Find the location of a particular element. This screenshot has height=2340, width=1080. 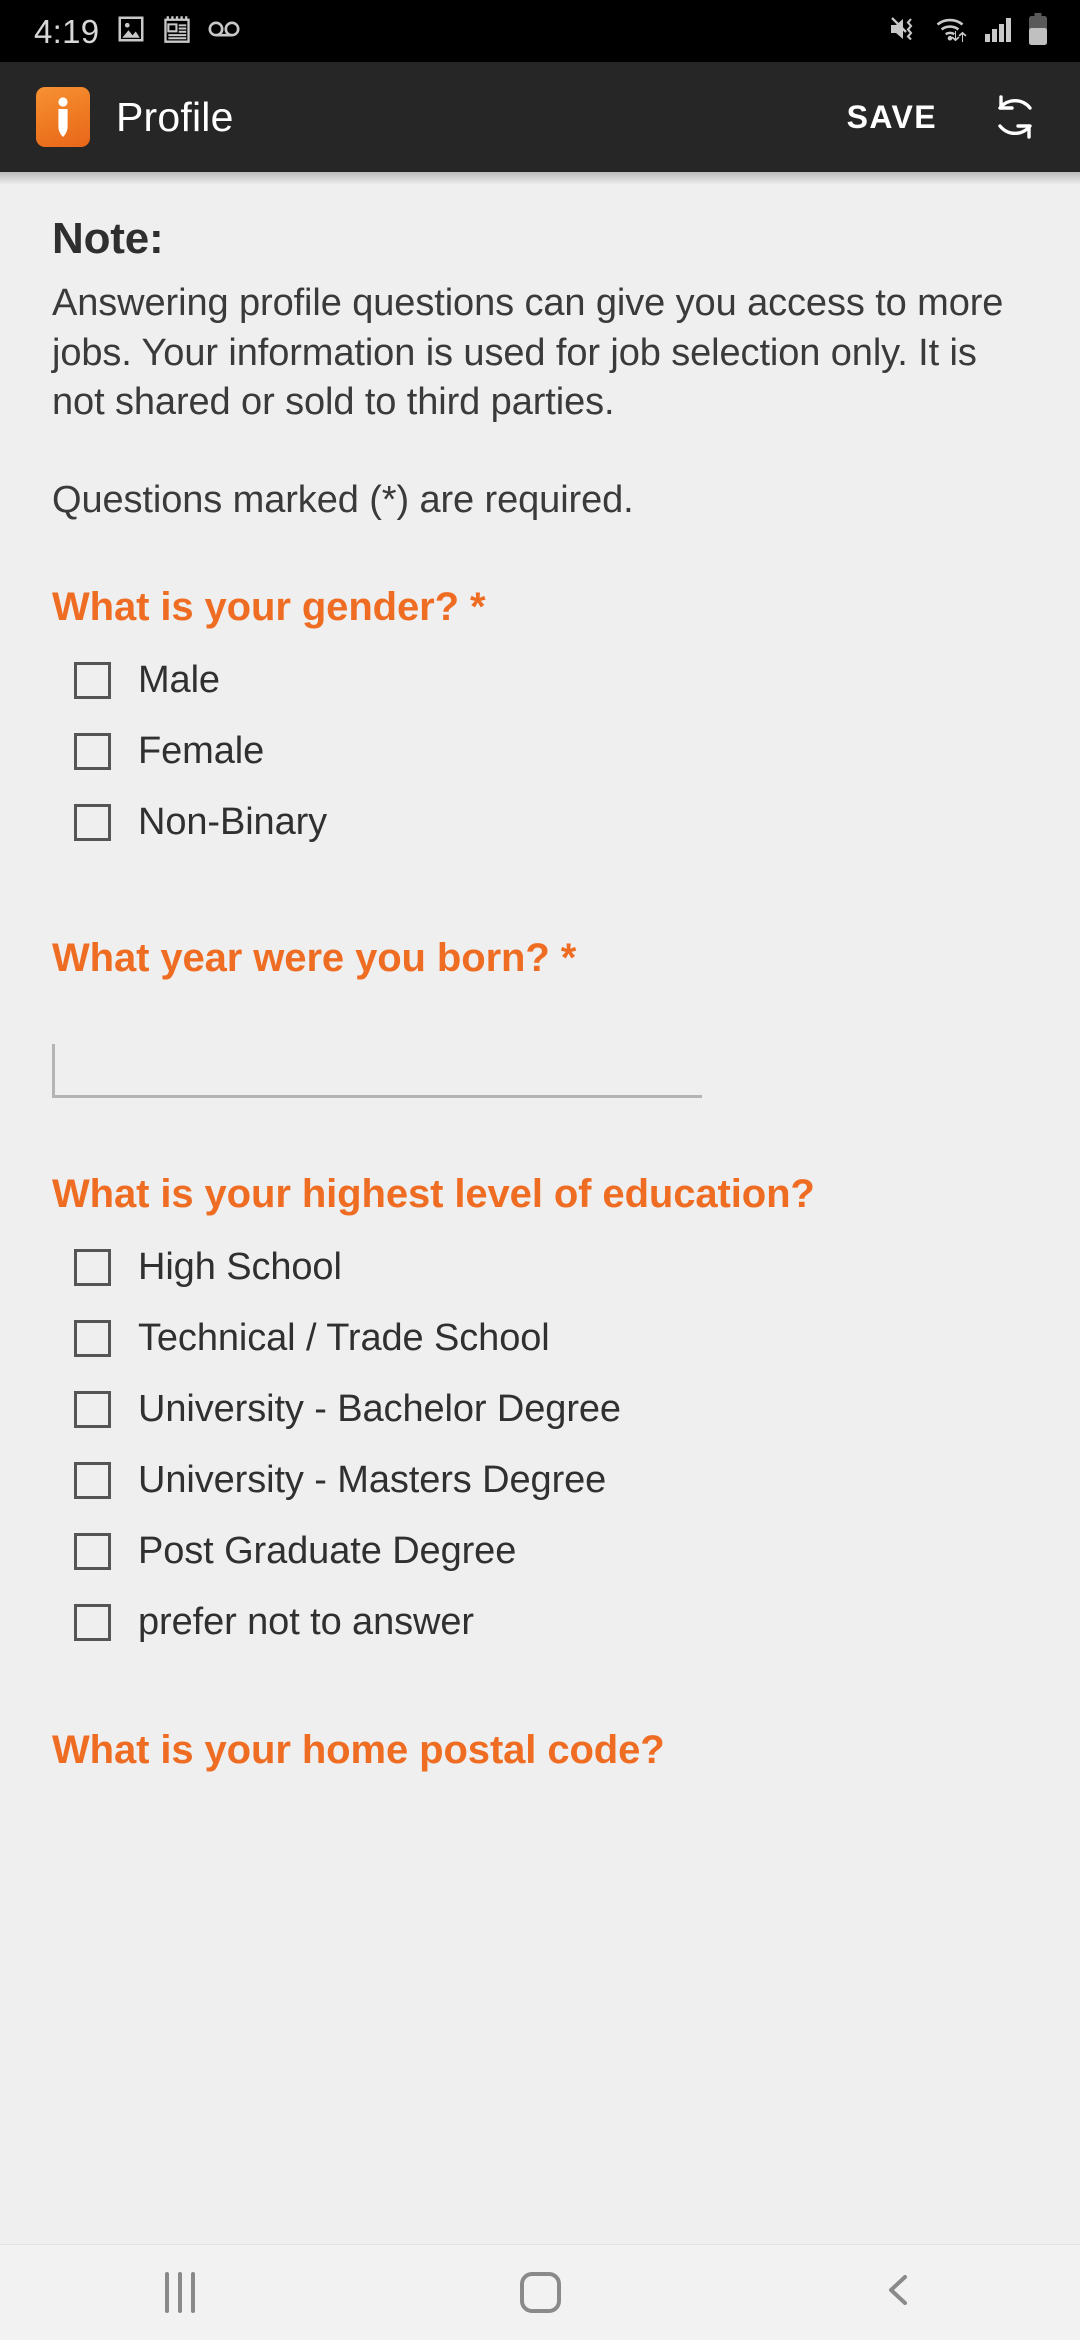

option-education-technical-trade: Technical / Trade School is located at coordinates (546, 1338).